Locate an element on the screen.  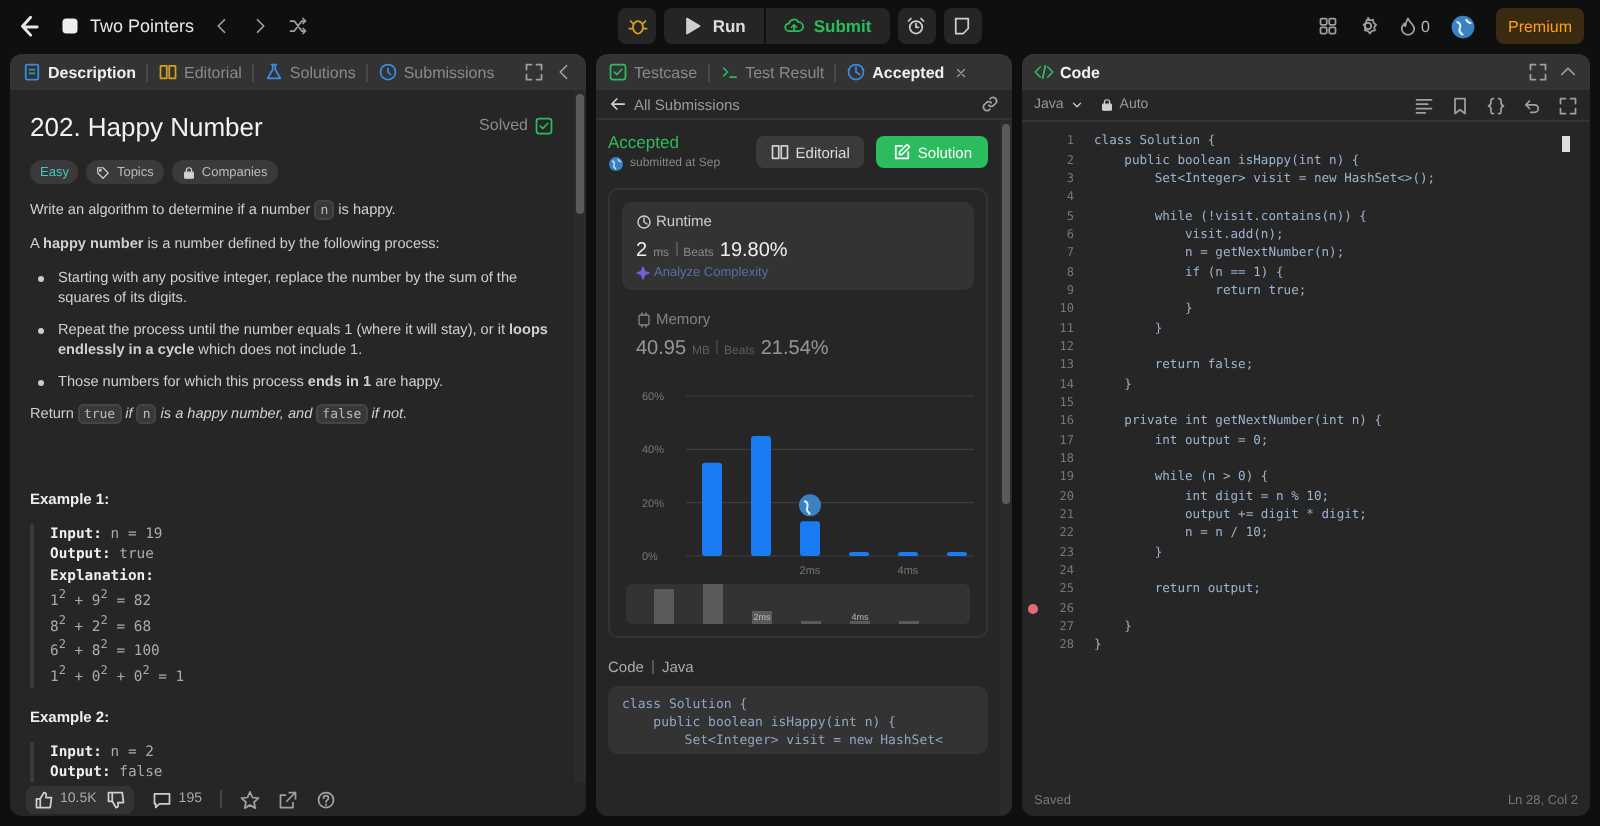
timer-button is located at coordinates (916, 26).